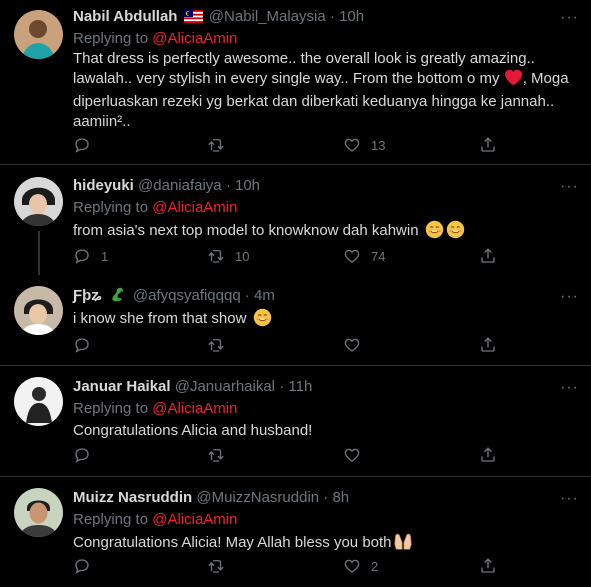 This screenshot has width=591, height=587. I want to click on like-count: 2, so click(375, 566).